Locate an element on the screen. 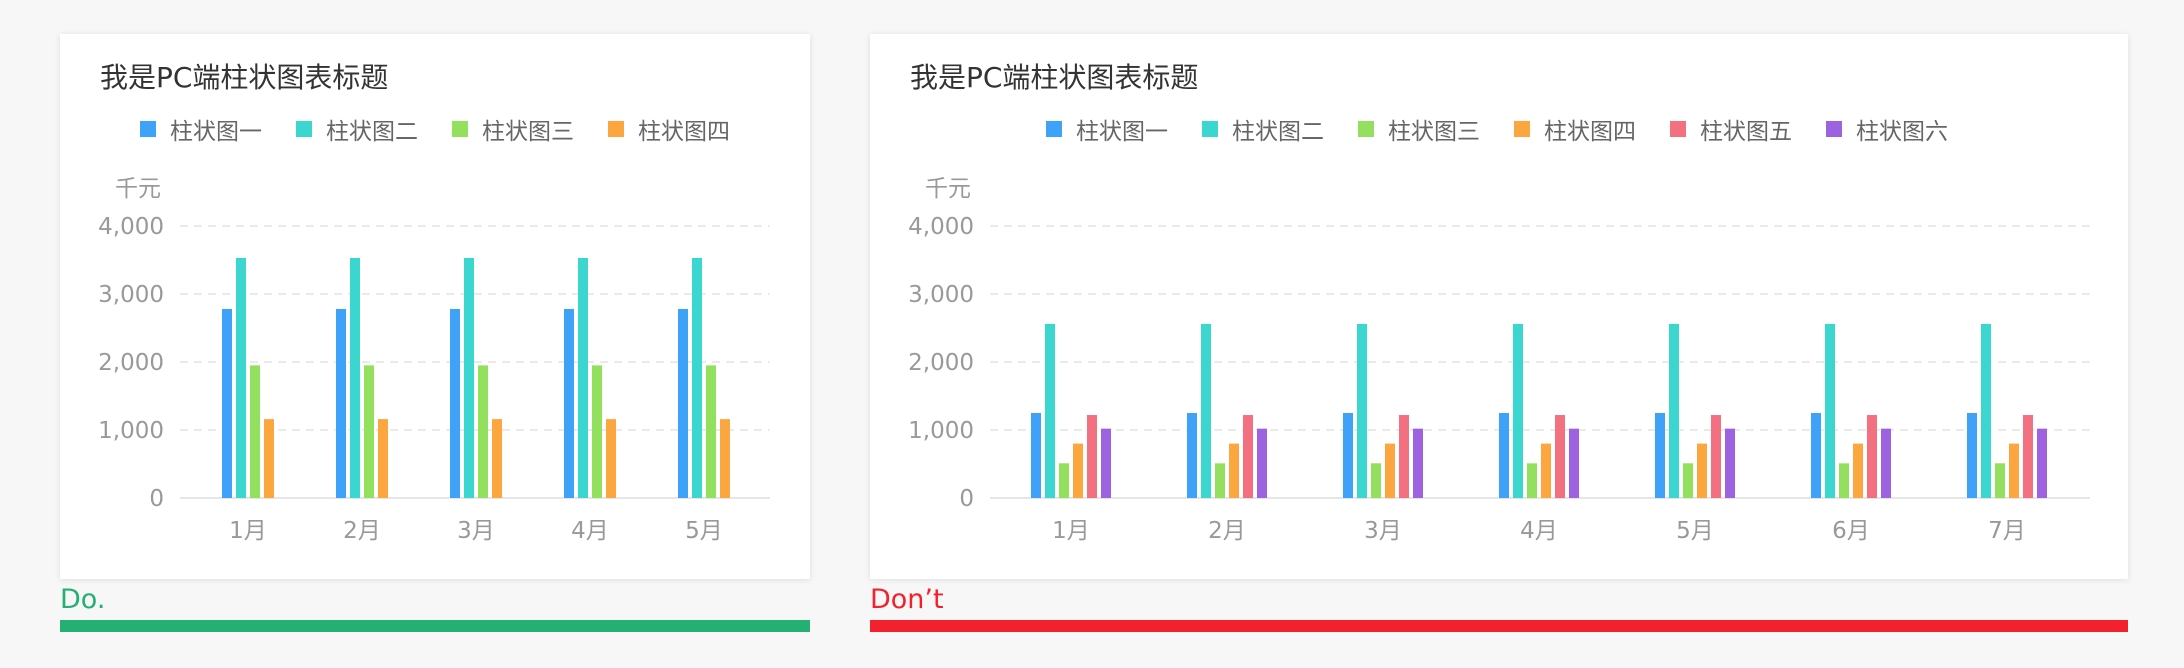 This screenshot has height=668, width=2184. dont-label: Don’t is located at coordinates (907, 599).